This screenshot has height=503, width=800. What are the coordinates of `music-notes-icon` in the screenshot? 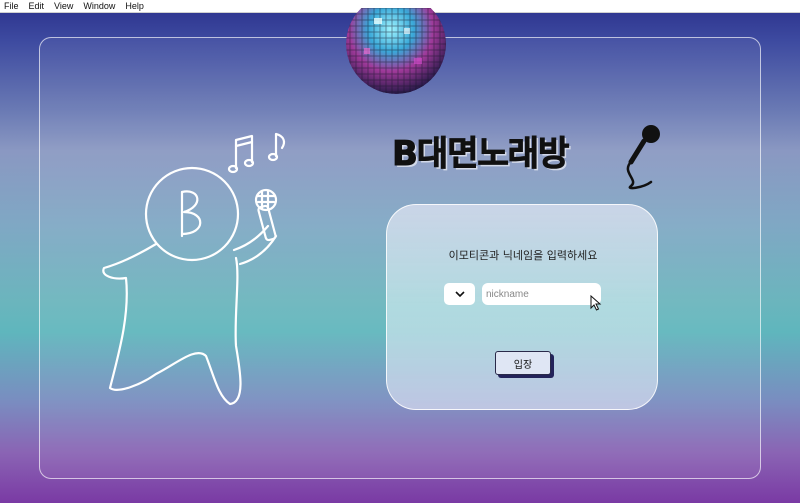 It's located at (256, 153).